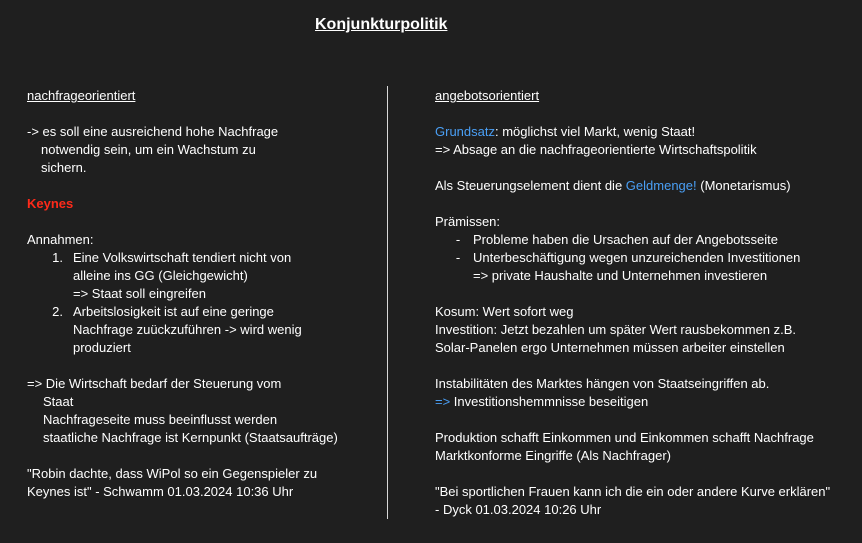  I want to click on column-divider, so click(387, 302).